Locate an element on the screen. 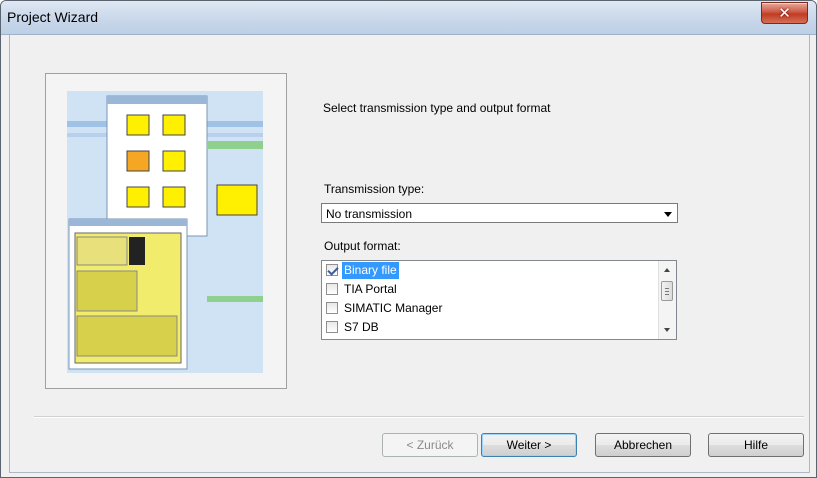 Image resolution: width=817 pixels, height=478 pixels. title-bar: Project Wizard ✕ is located at coordinates (408, 18).